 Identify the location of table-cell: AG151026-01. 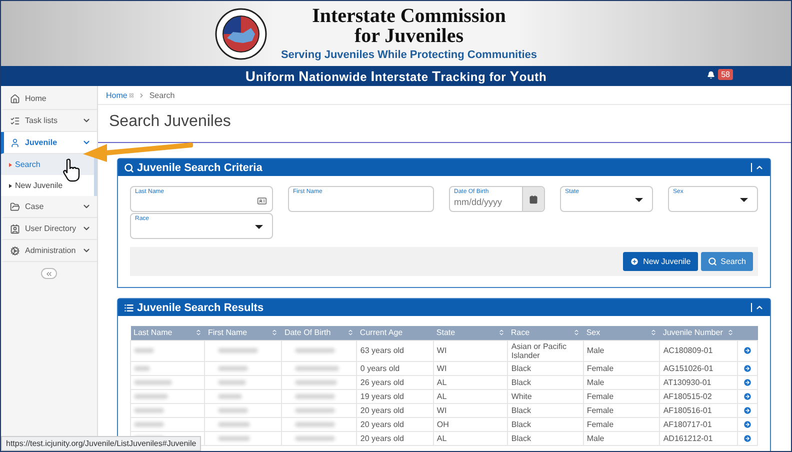
(699, 368).